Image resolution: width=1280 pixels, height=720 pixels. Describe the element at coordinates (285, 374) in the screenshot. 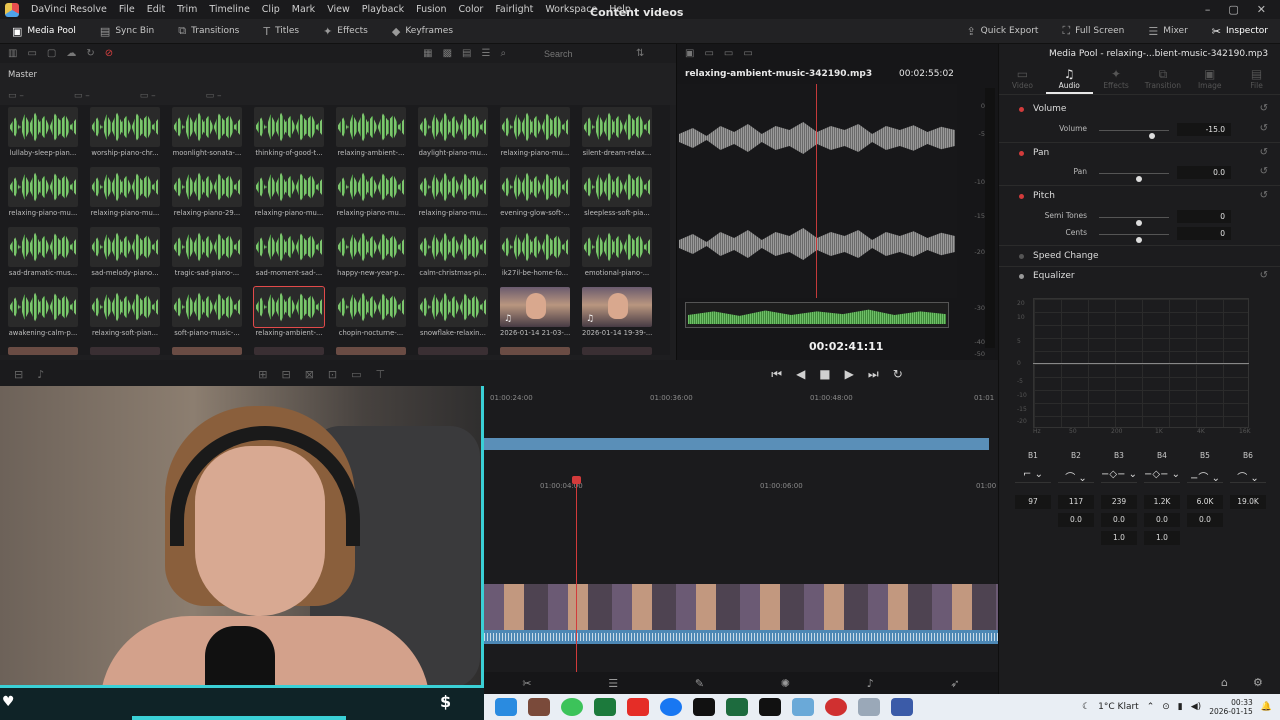

I see `overwrite-icon: ⊟` at that location.